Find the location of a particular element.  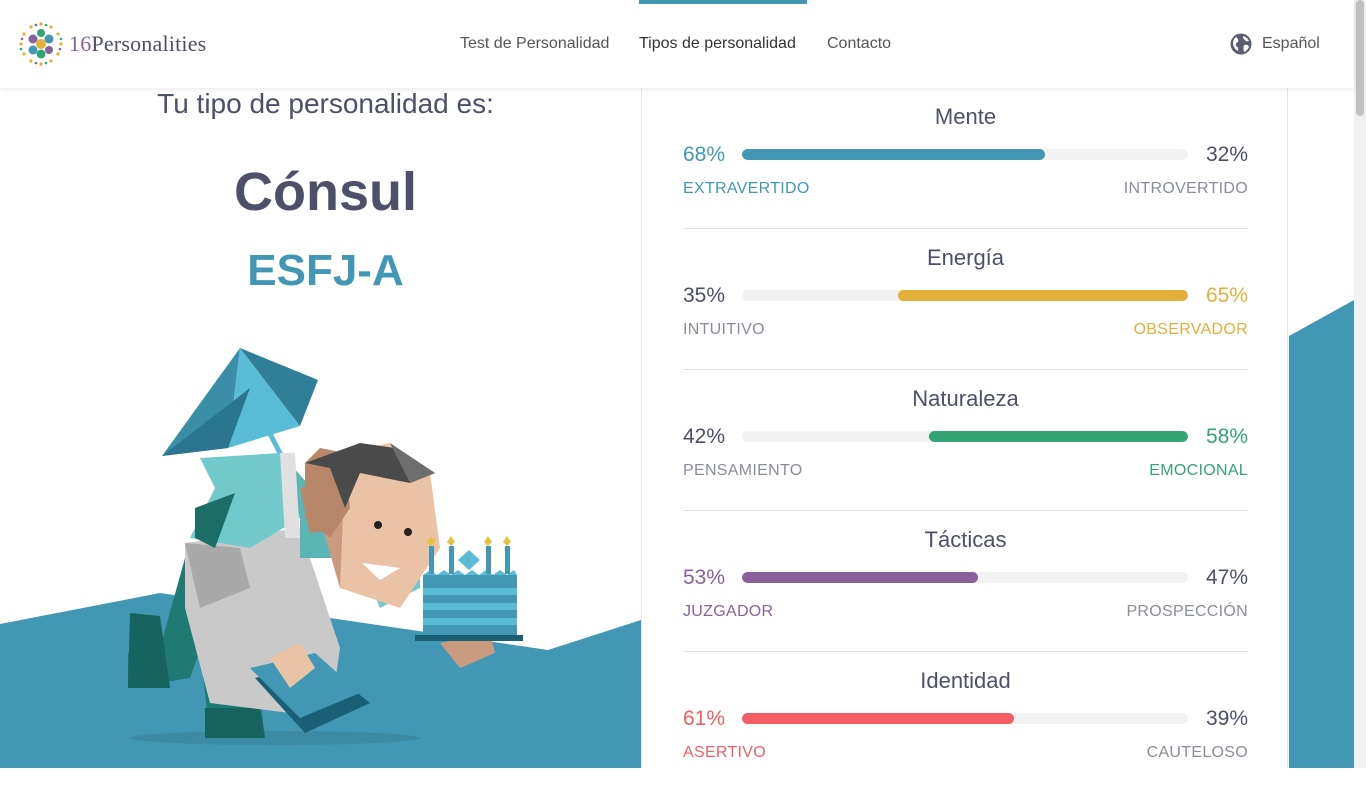

trait-right-label: CAUTELOSO is located at coordinates (1197, 752).